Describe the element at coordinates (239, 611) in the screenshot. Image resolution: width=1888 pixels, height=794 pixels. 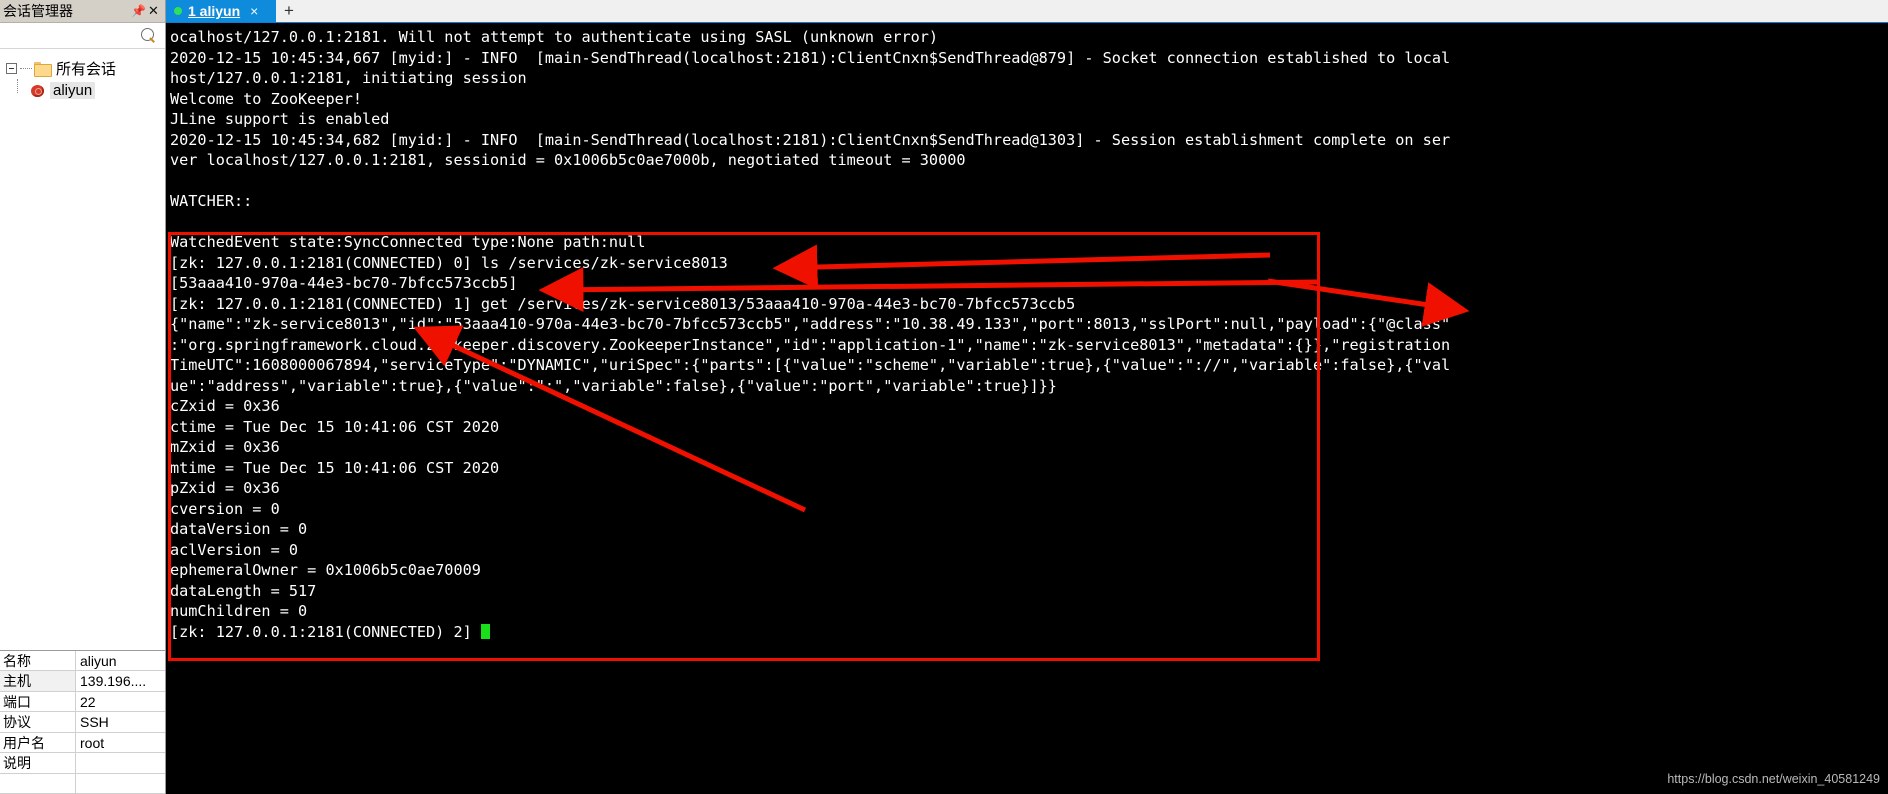
I see `terminal-line: numChildren = 0` at that location.